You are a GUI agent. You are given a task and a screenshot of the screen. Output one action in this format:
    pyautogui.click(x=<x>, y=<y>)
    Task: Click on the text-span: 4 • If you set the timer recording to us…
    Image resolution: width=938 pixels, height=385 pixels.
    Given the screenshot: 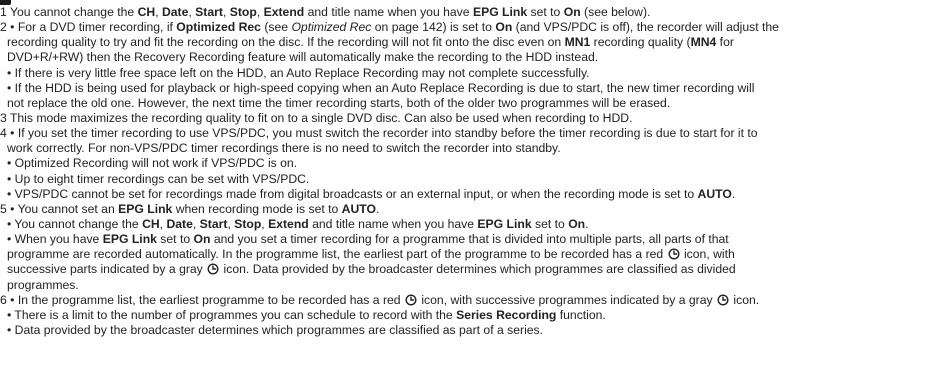 What is the action you would take?
    pyautogui.click(x=379, y=133)
    